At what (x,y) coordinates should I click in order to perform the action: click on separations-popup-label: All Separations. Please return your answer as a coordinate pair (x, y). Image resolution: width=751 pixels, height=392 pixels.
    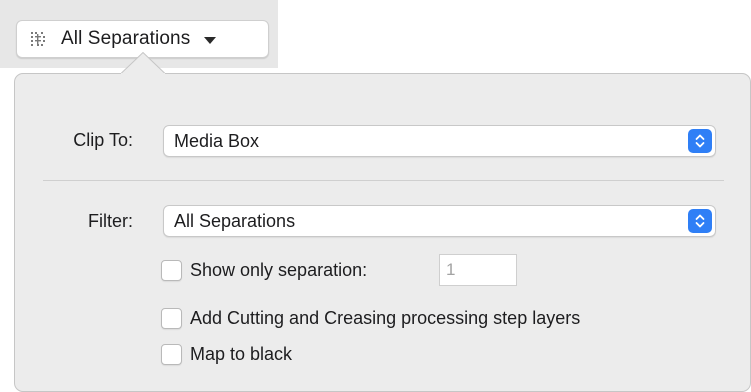
    Looking at the image, I should click on (126, 38).